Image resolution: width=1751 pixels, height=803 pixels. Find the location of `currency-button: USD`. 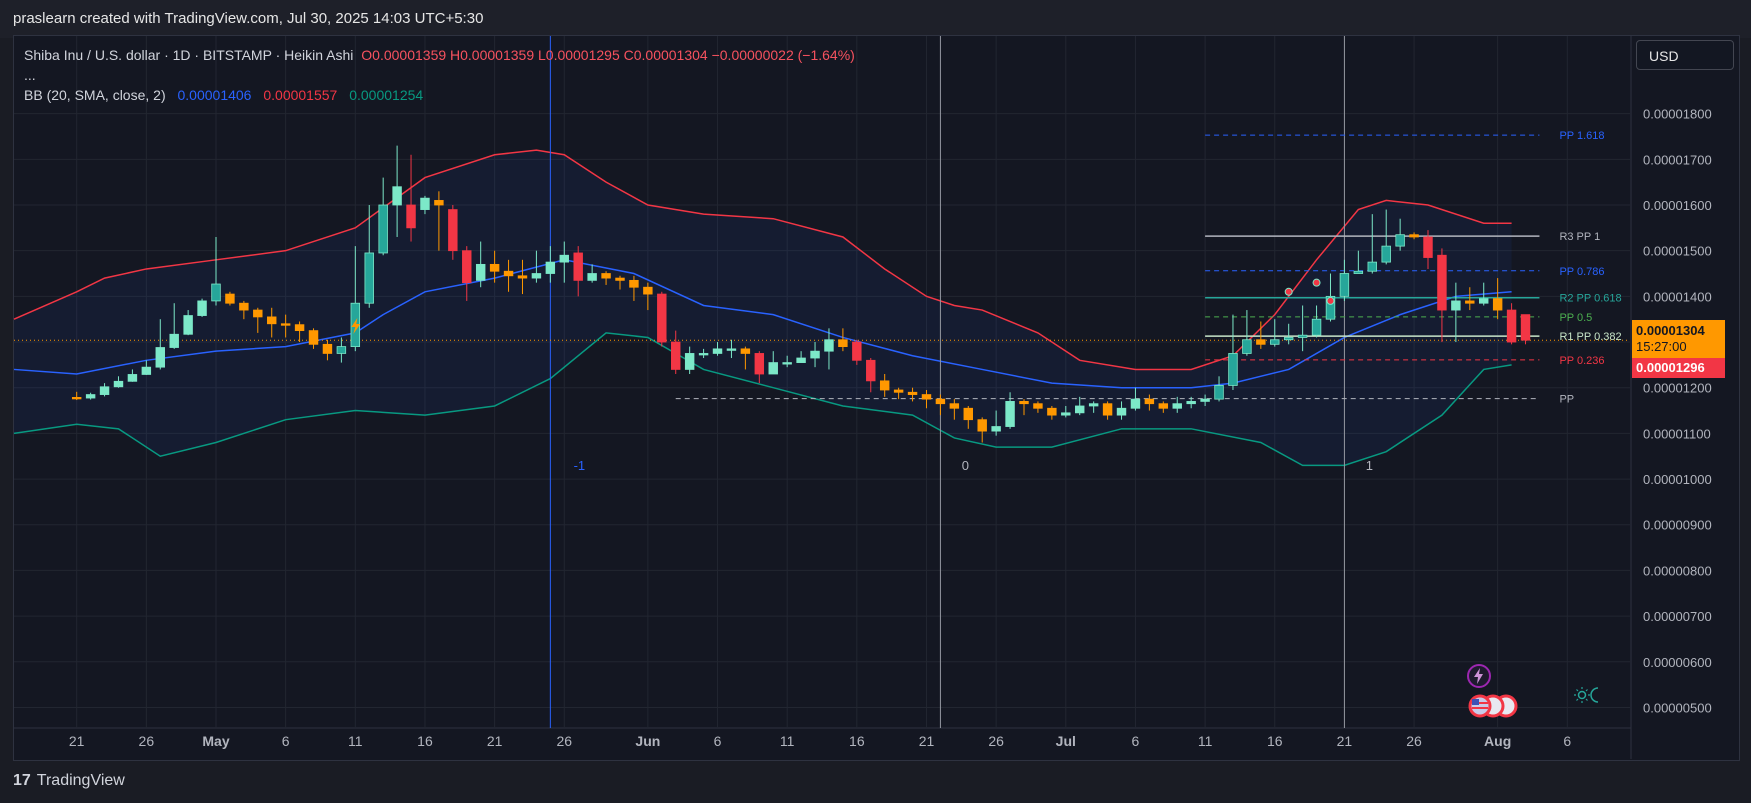

currency-button: USD is located at coordinates (1685, 55).